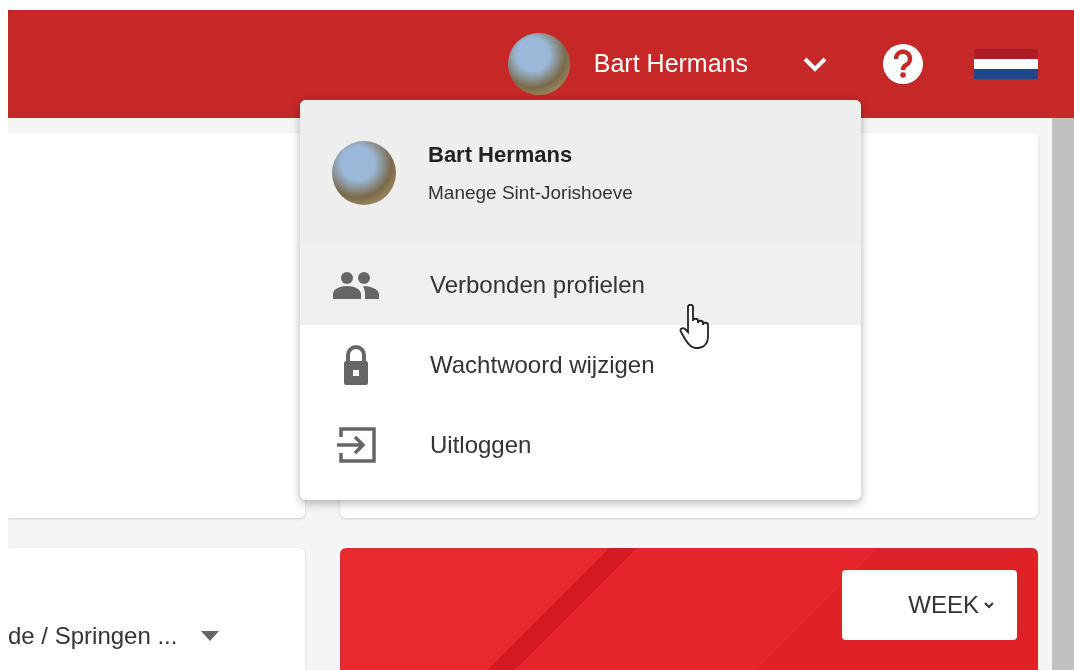 This screenshot has height=670, width=1074. What do you see at coordinates (989, 605) in the screenshot?
I see `caret-icon` at bounding box center [989, 605].